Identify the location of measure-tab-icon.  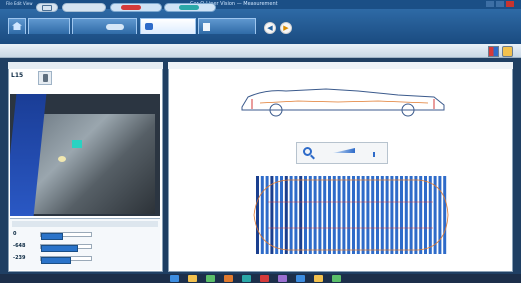
(149, 26).